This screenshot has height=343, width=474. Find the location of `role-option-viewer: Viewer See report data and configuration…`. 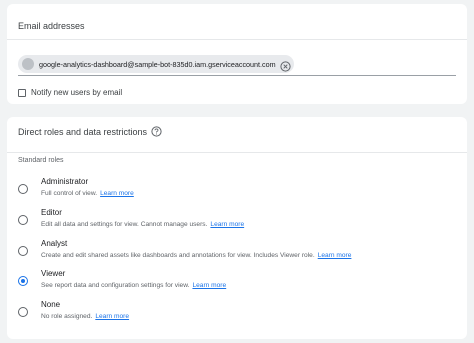

role-option-viewer: Viewer See report data and configuration… is located at coordinates (237, 282).